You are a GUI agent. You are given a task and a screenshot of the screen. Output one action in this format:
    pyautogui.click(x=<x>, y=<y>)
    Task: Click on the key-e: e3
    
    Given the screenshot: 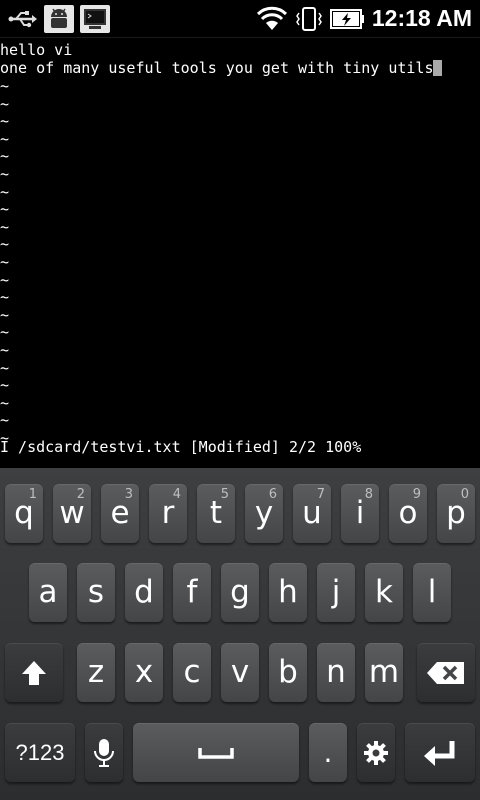 What is the action you would take?
    pyautogui.click(x=120, y=513)
    